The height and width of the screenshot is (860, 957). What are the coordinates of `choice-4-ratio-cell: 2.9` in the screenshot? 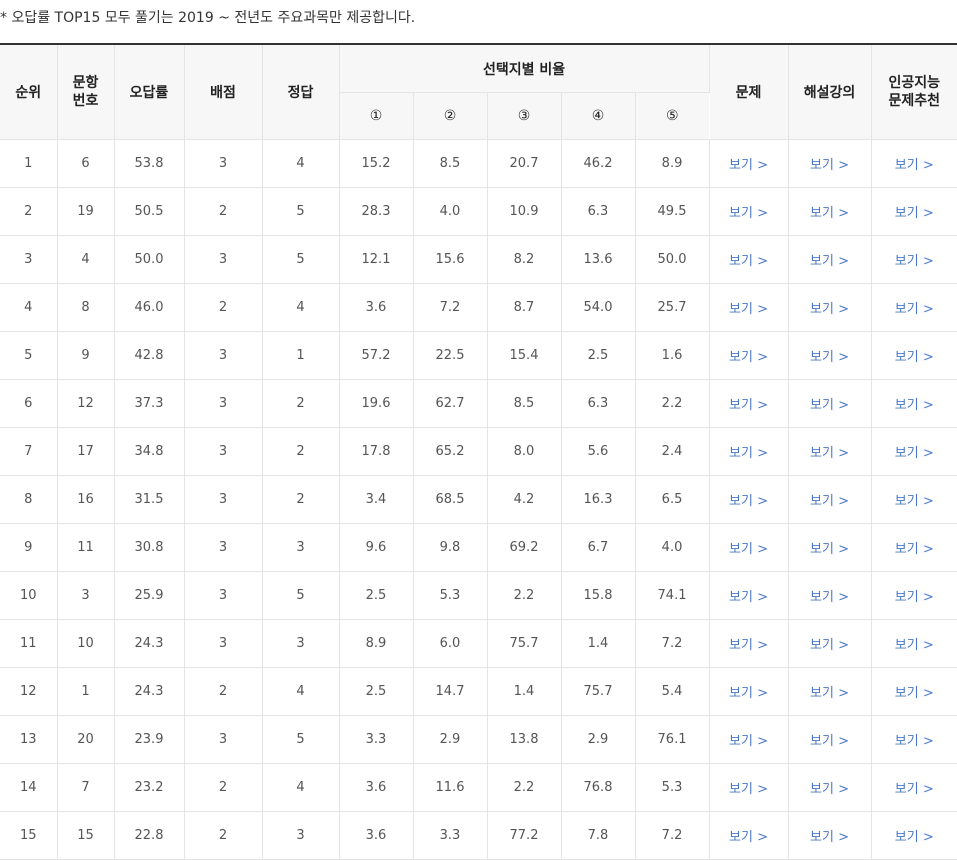 It's located at (598, 739).